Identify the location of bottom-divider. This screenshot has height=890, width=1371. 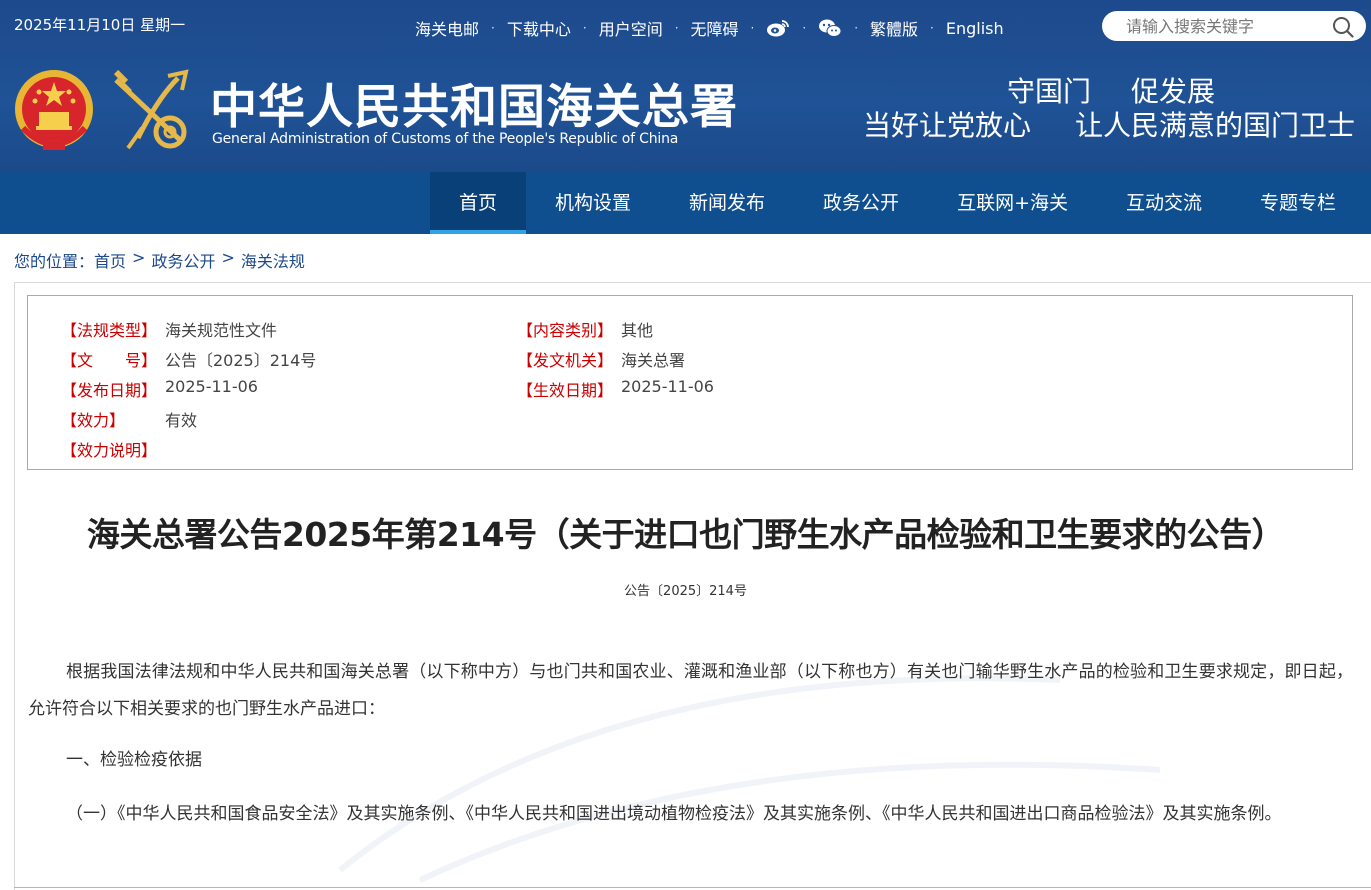
(692, 887).